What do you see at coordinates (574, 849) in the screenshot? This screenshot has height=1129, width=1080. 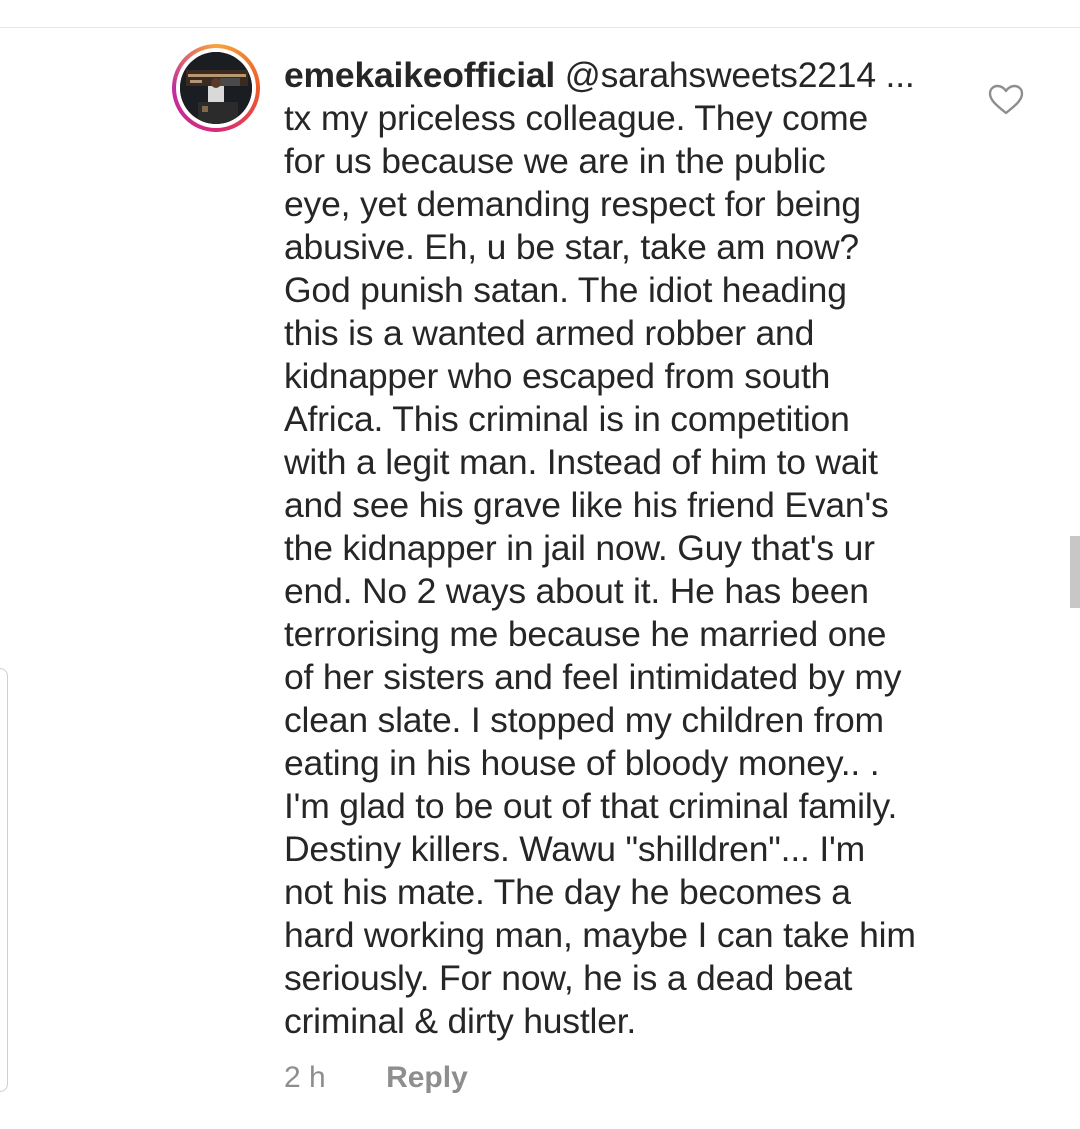 I see `comment-line: Destiny killers. Wawu "shilldren"... I'm` at bounding box center [574, 849].